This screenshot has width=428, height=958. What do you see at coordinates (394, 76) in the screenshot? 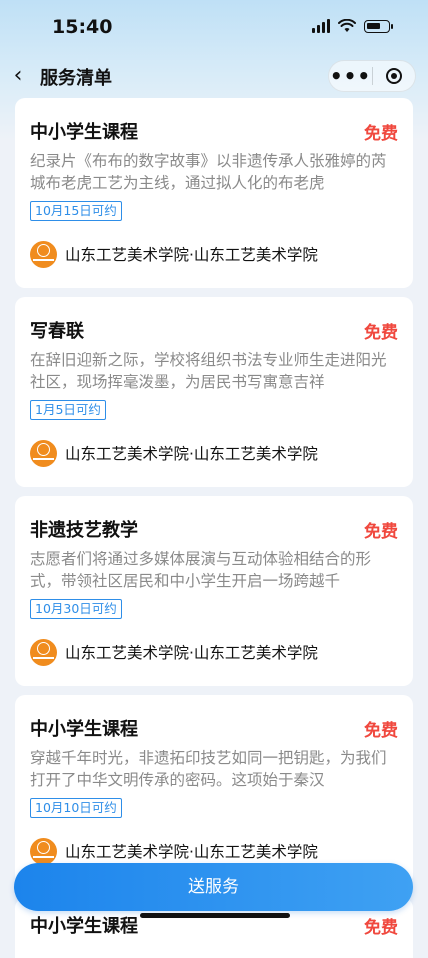
I see `close-miniprogram-icon` at bounding box center [394, 76].